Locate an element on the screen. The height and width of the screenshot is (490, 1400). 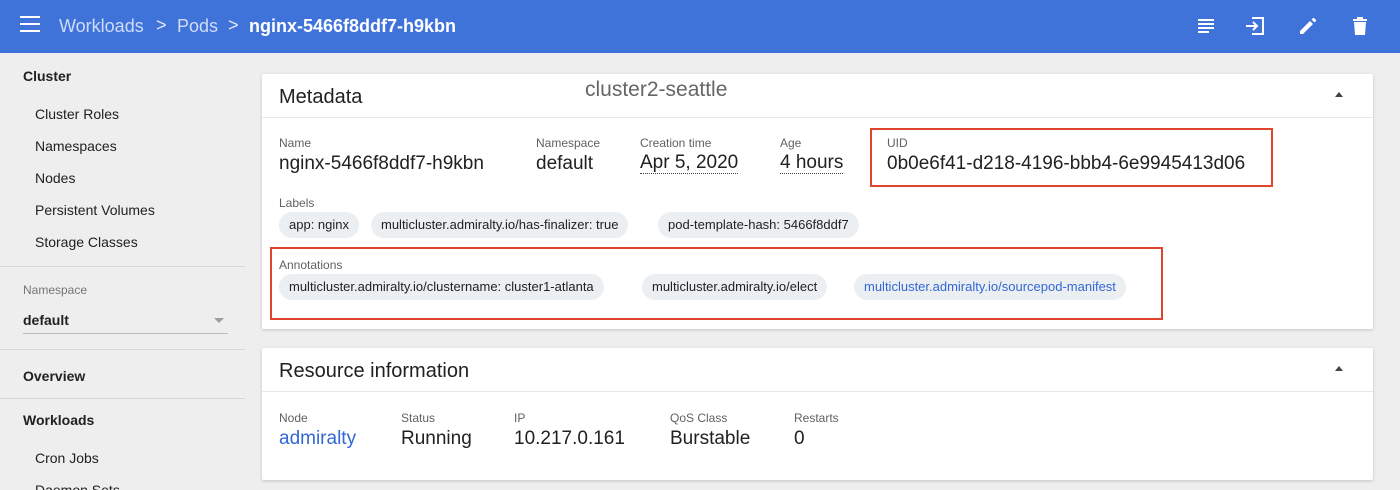
restarts-value: 0 is located at coordinates (799, 438).